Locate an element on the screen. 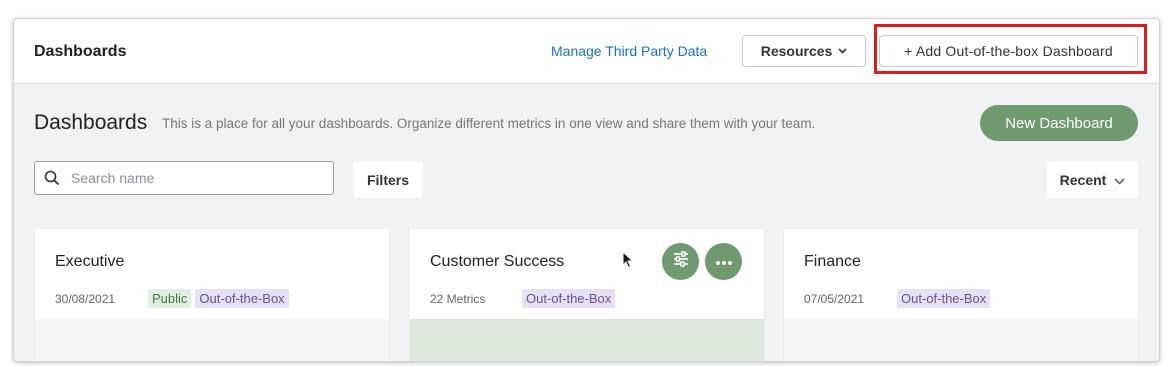 This screenshot has height=367, width=1176. card-title: Finance is located at coordinates (832, 261).